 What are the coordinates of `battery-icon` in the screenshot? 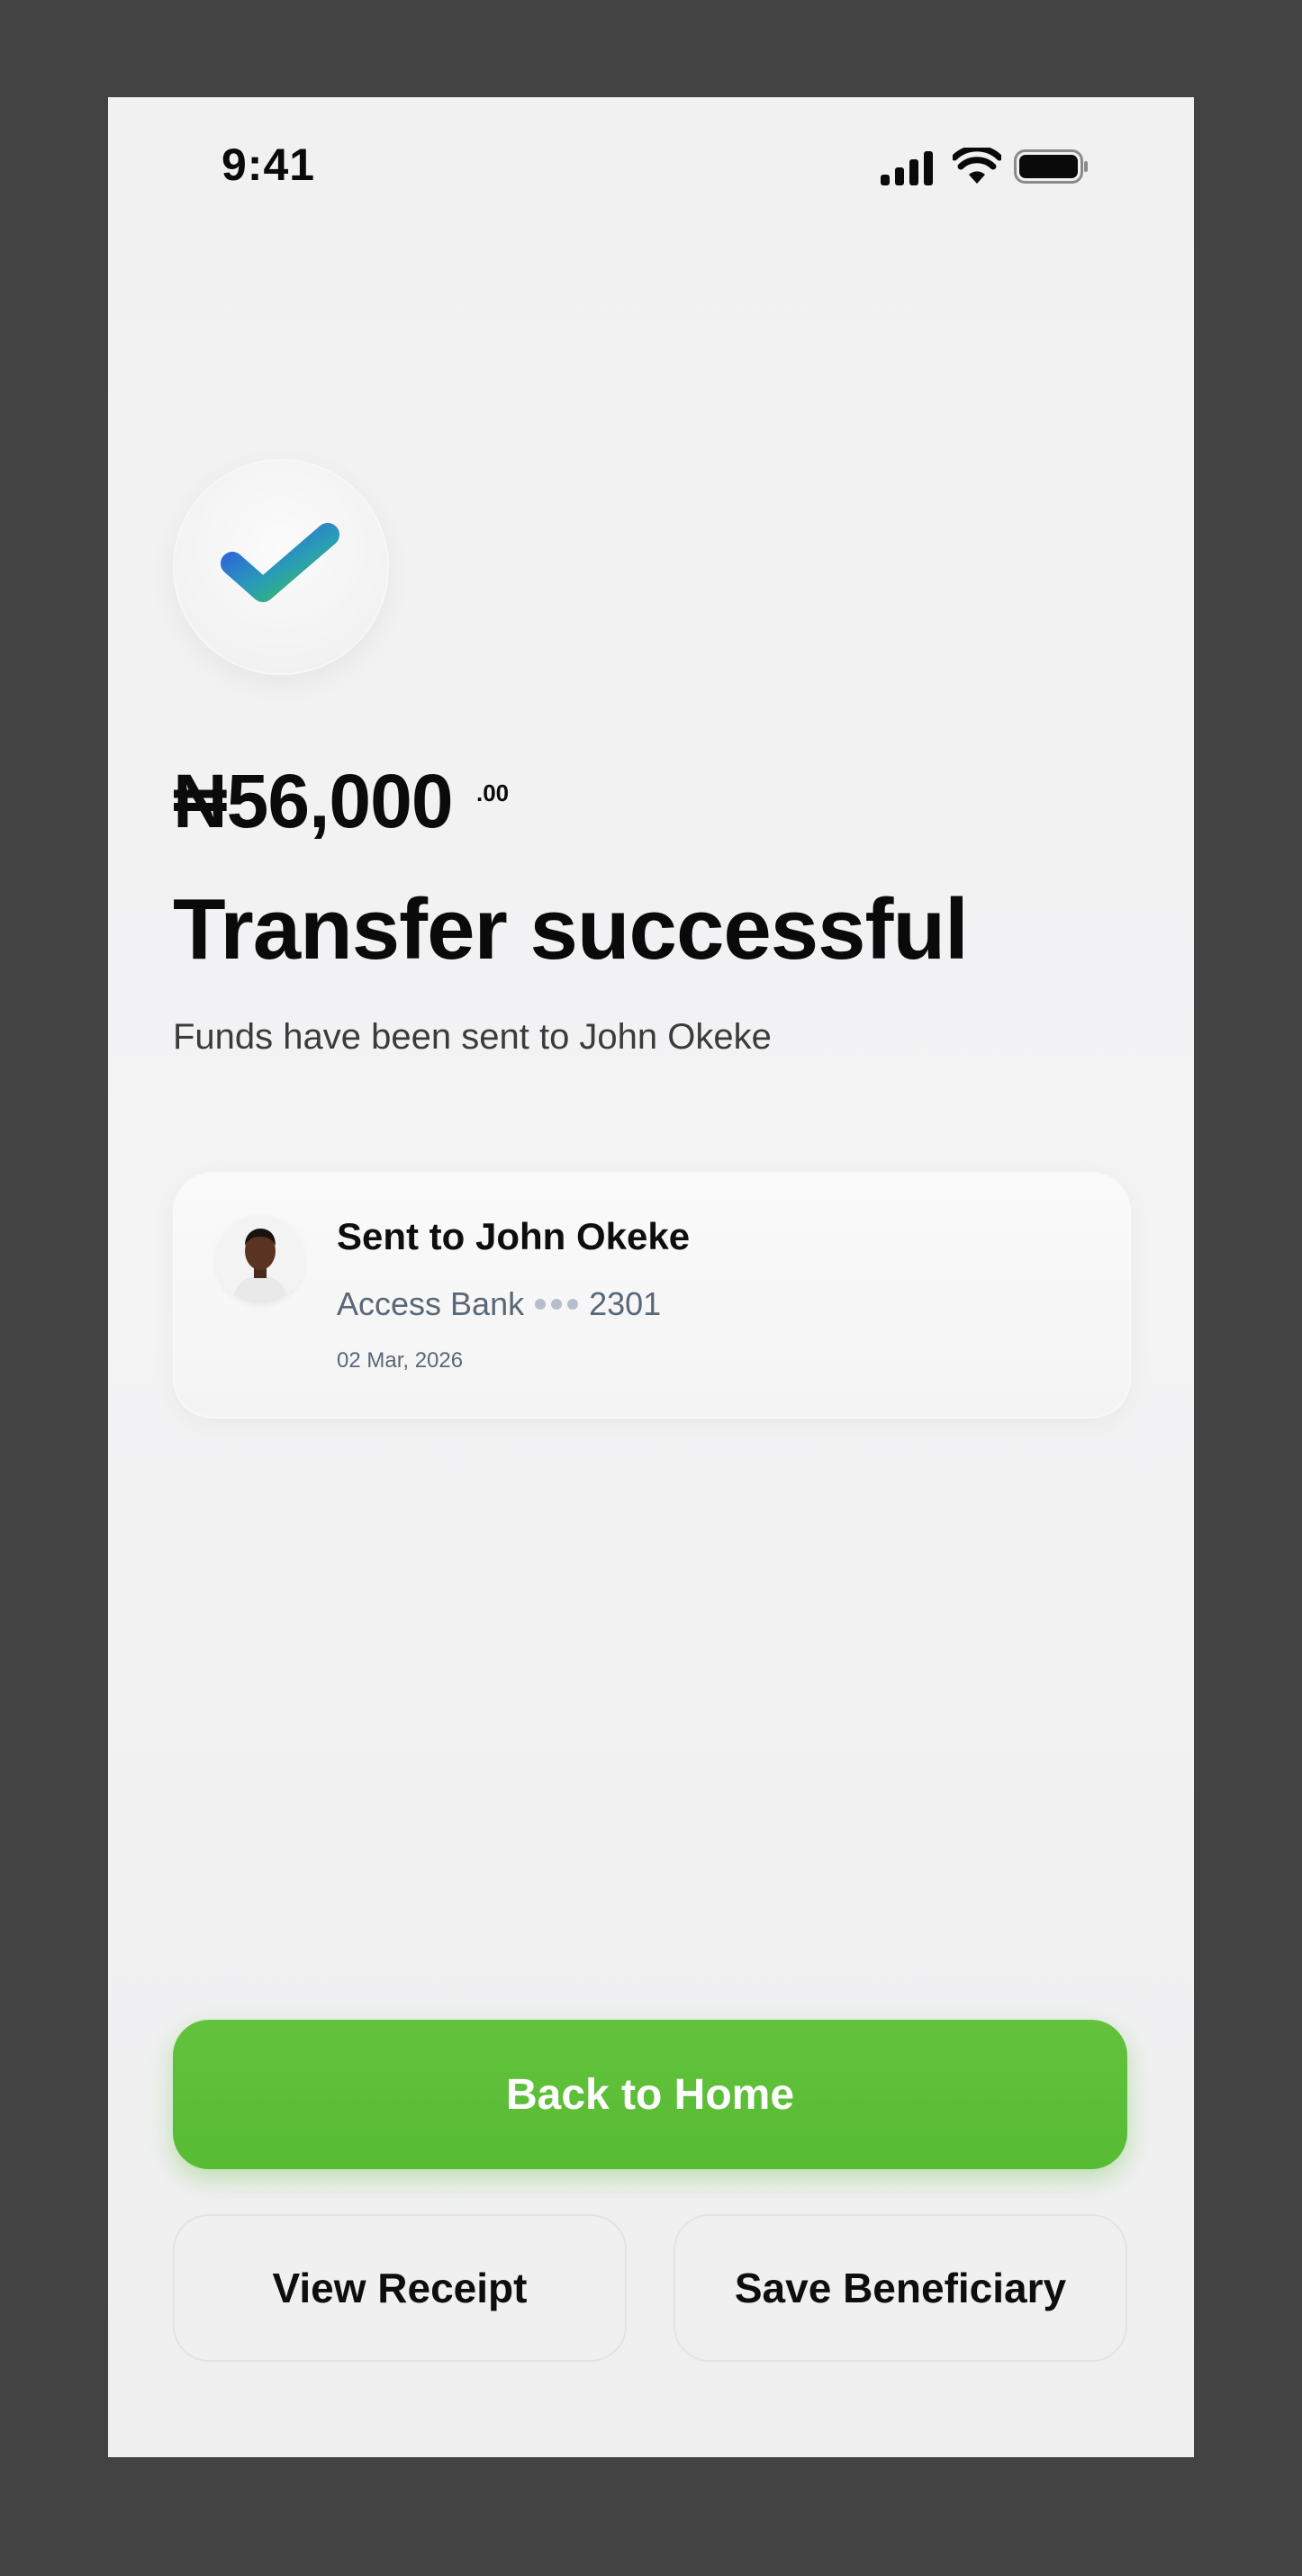 It's located at (1051, 166).